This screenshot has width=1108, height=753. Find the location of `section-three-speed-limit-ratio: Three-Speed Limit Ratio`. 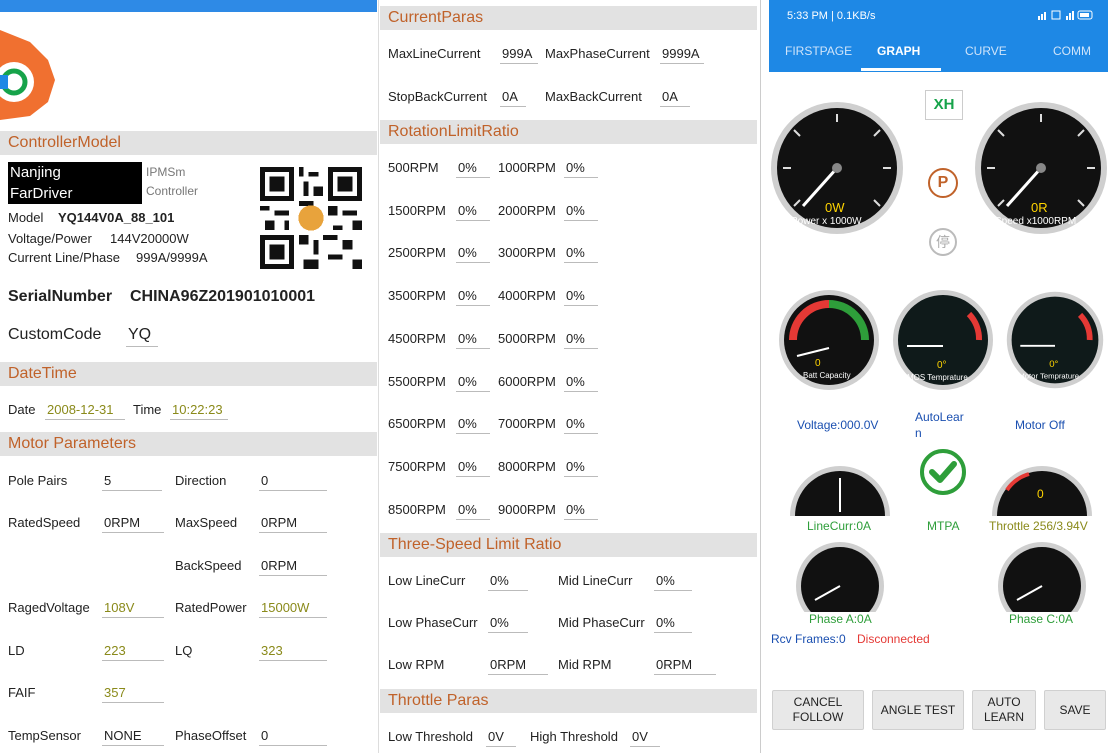

section-three-speed-limit-ratio: Three-Speed Limit Ratio is located at coordinates (568, 545).